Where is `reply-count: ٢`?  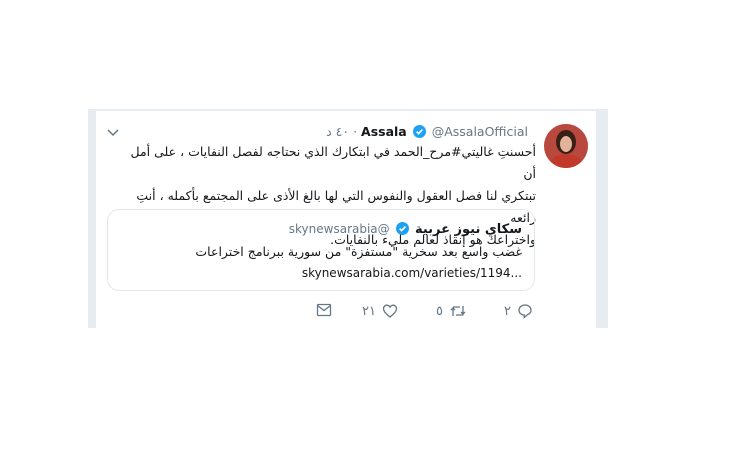 reply-count: ٢ is located at coordinates (507, 311).